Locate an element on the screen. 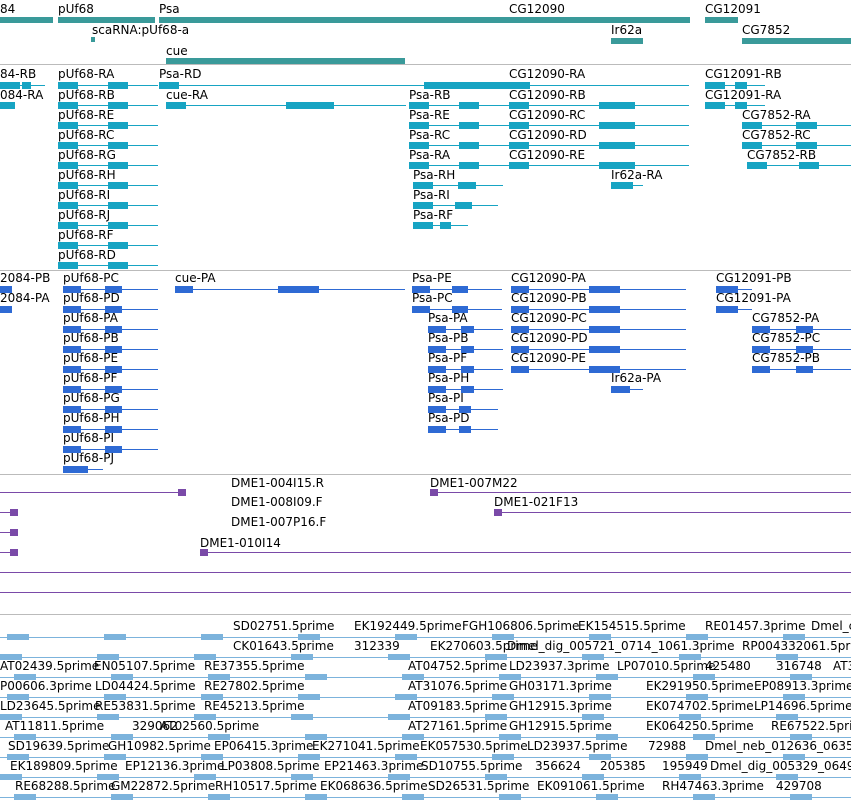  cds-label: Psa-PE is located at coordinates (432, 278).